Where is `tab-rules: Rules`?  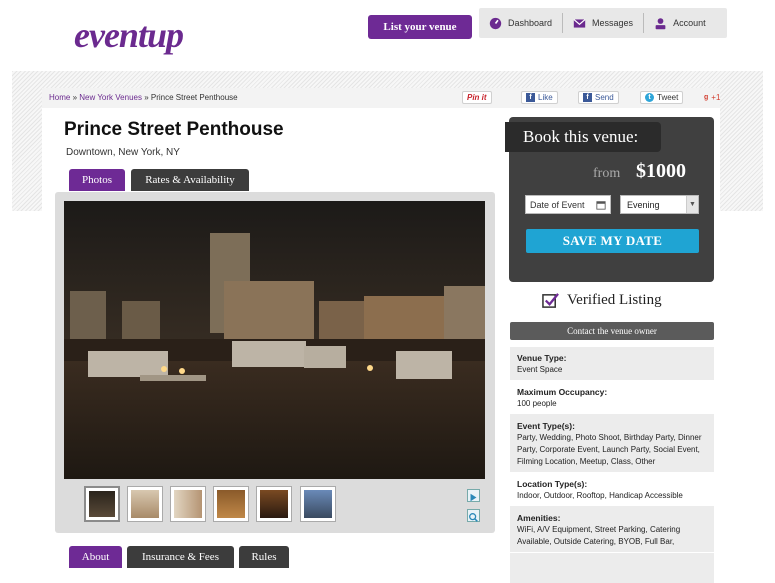 tab-rules: Rules is located at coordinates (264, 557).